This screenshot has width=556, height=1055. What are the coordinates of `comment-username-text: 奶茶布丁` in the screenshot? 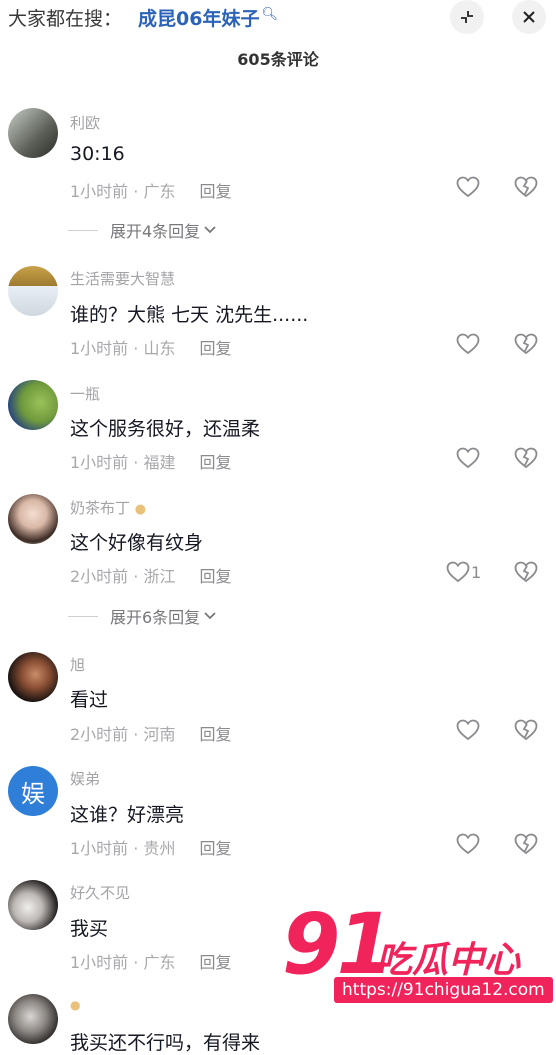 It's located at (100, 508).